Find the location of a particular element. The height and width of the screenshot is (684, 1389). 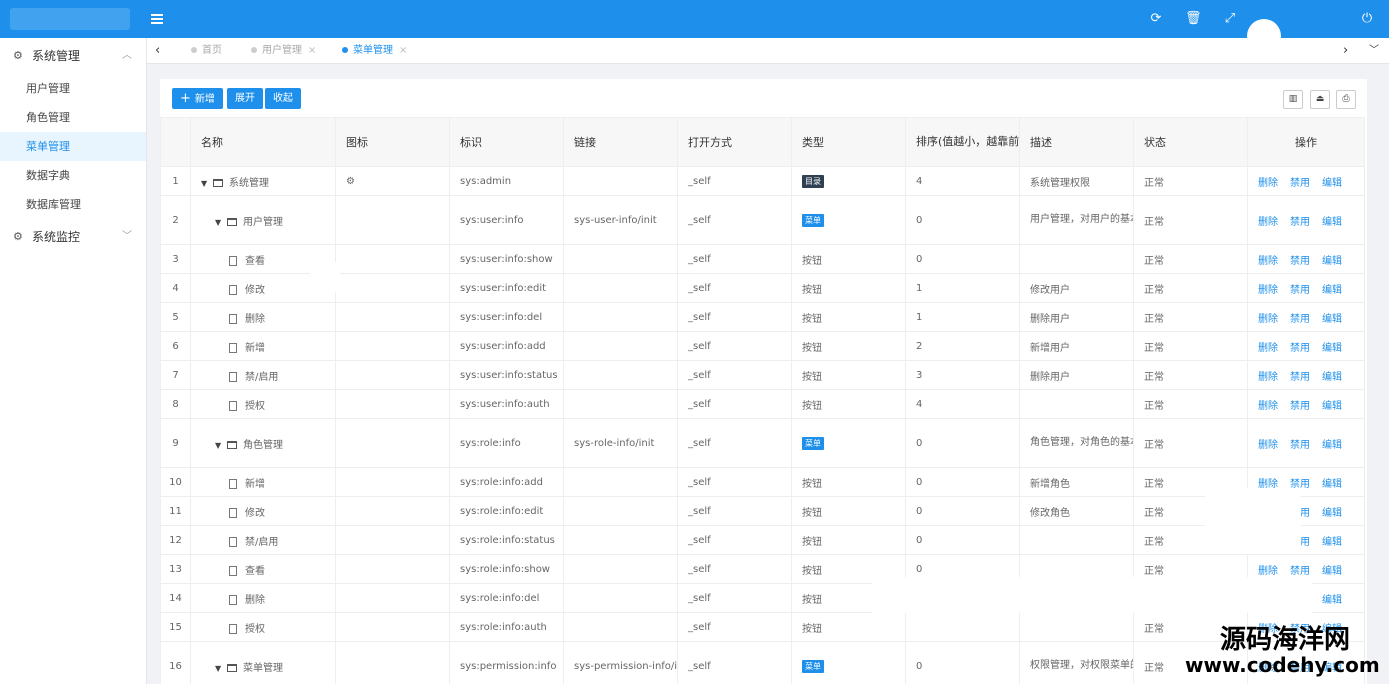

power-icon: ⏻ is located at coordinates (1367, 19).